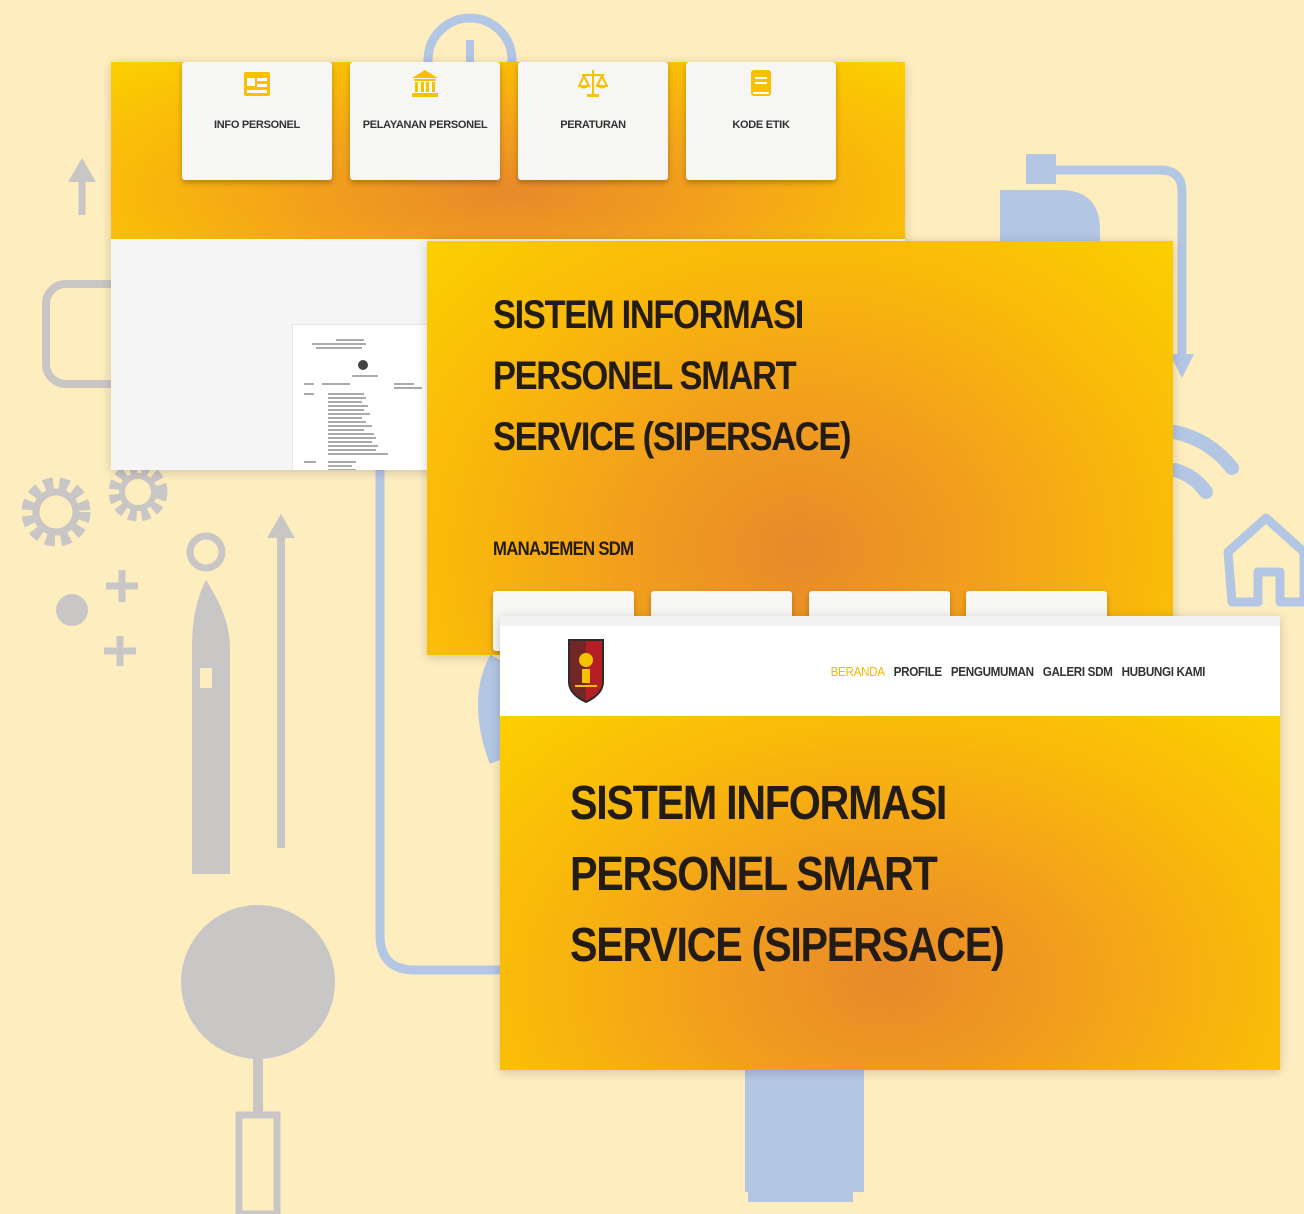 This screenshot has width=1304, height=1214. I want to click on document-preview, so click(362, 397).